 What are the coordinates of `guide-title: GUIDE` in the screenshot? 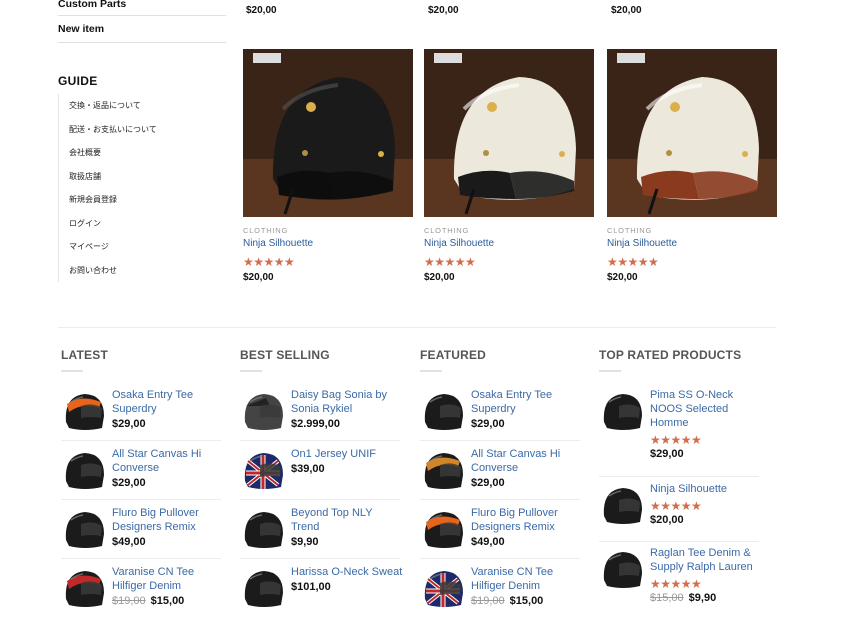 It's located at (78, 81).